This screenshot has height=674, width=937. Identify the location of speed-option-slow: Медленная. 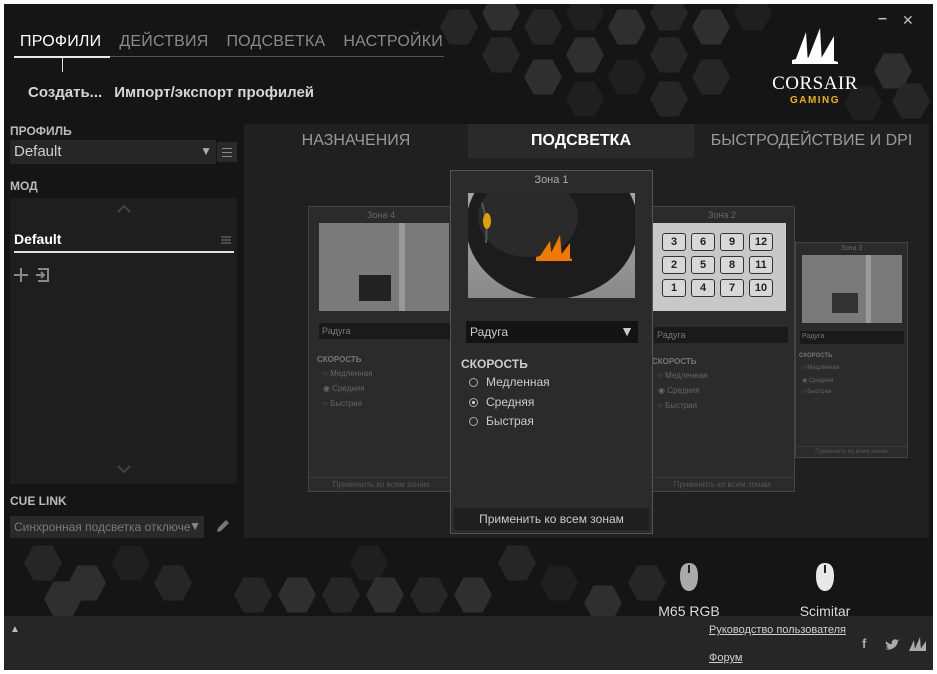
(509, 382).